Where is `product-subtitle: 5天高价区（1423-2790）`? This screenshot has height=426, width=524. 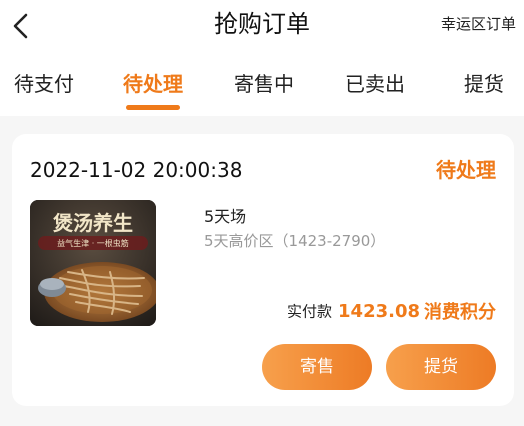
product-subtitle: 5天高价区（1423-2790） is located at coordinates (295, 241).